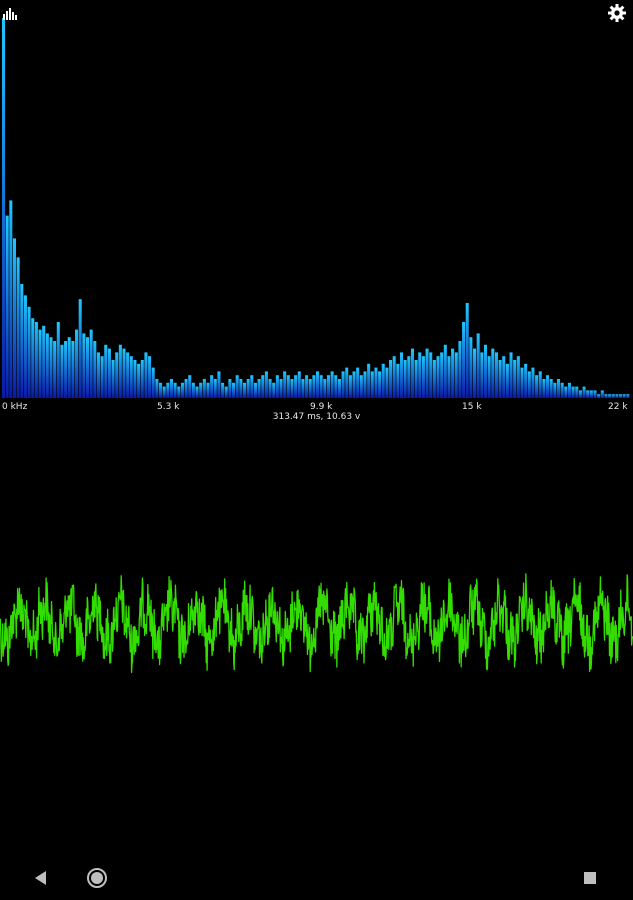 Image resolution: width=633 pixels, height=900 pixels. What do you see at coordinates (316, 878) in the screenshot?
I see `system-nav-bar` at bounding box center [316, 878].